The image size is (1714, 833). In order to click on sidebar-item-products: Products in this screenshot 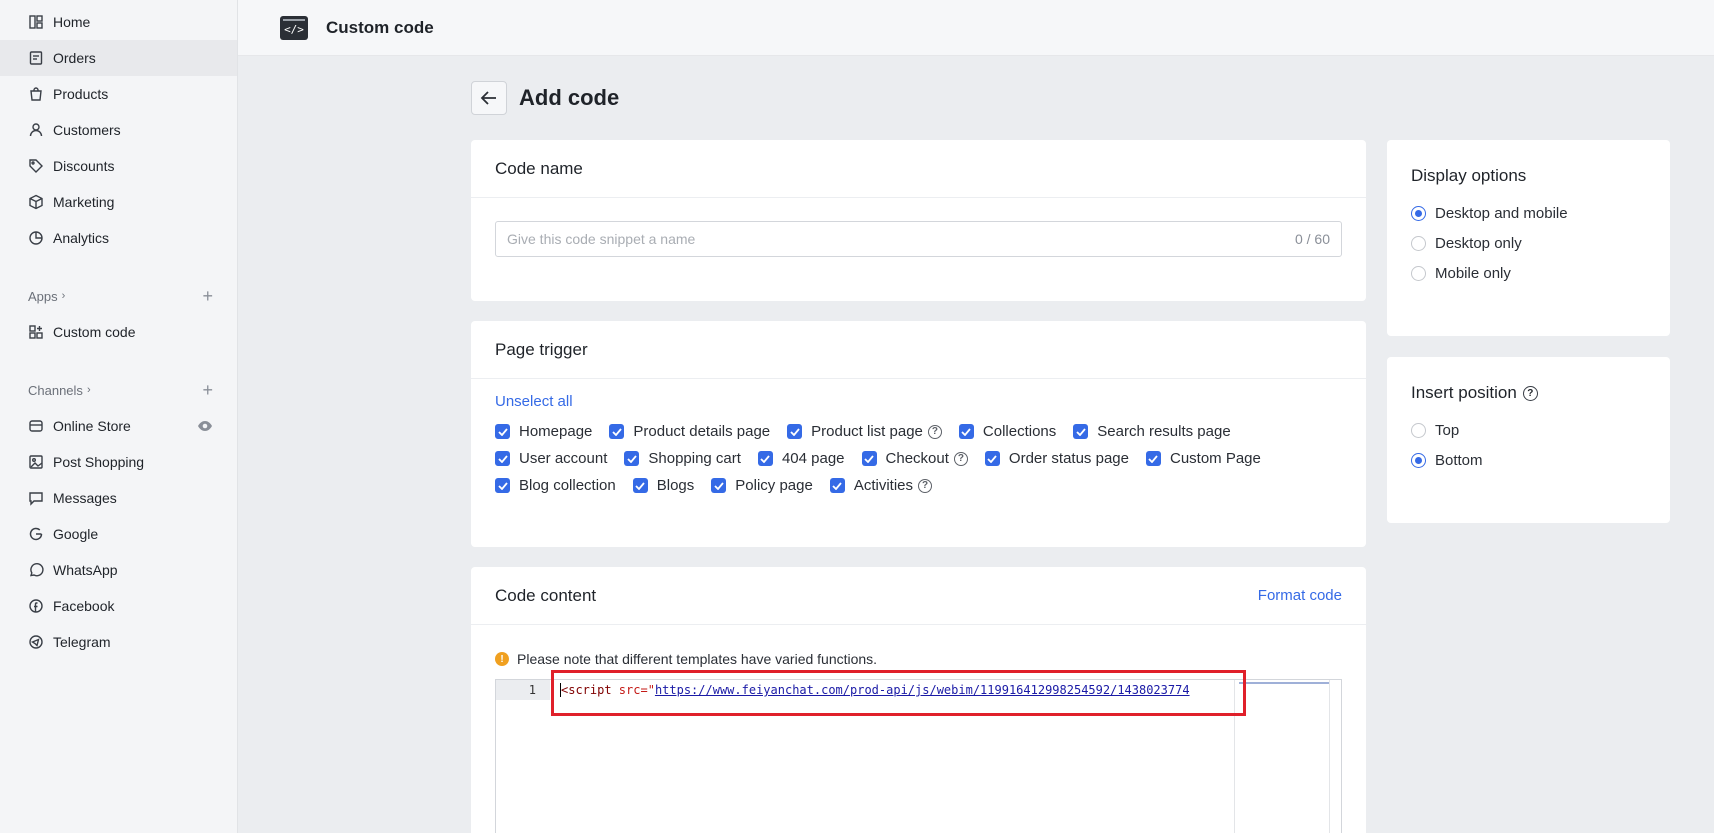, I will do `click(118, 94)`.